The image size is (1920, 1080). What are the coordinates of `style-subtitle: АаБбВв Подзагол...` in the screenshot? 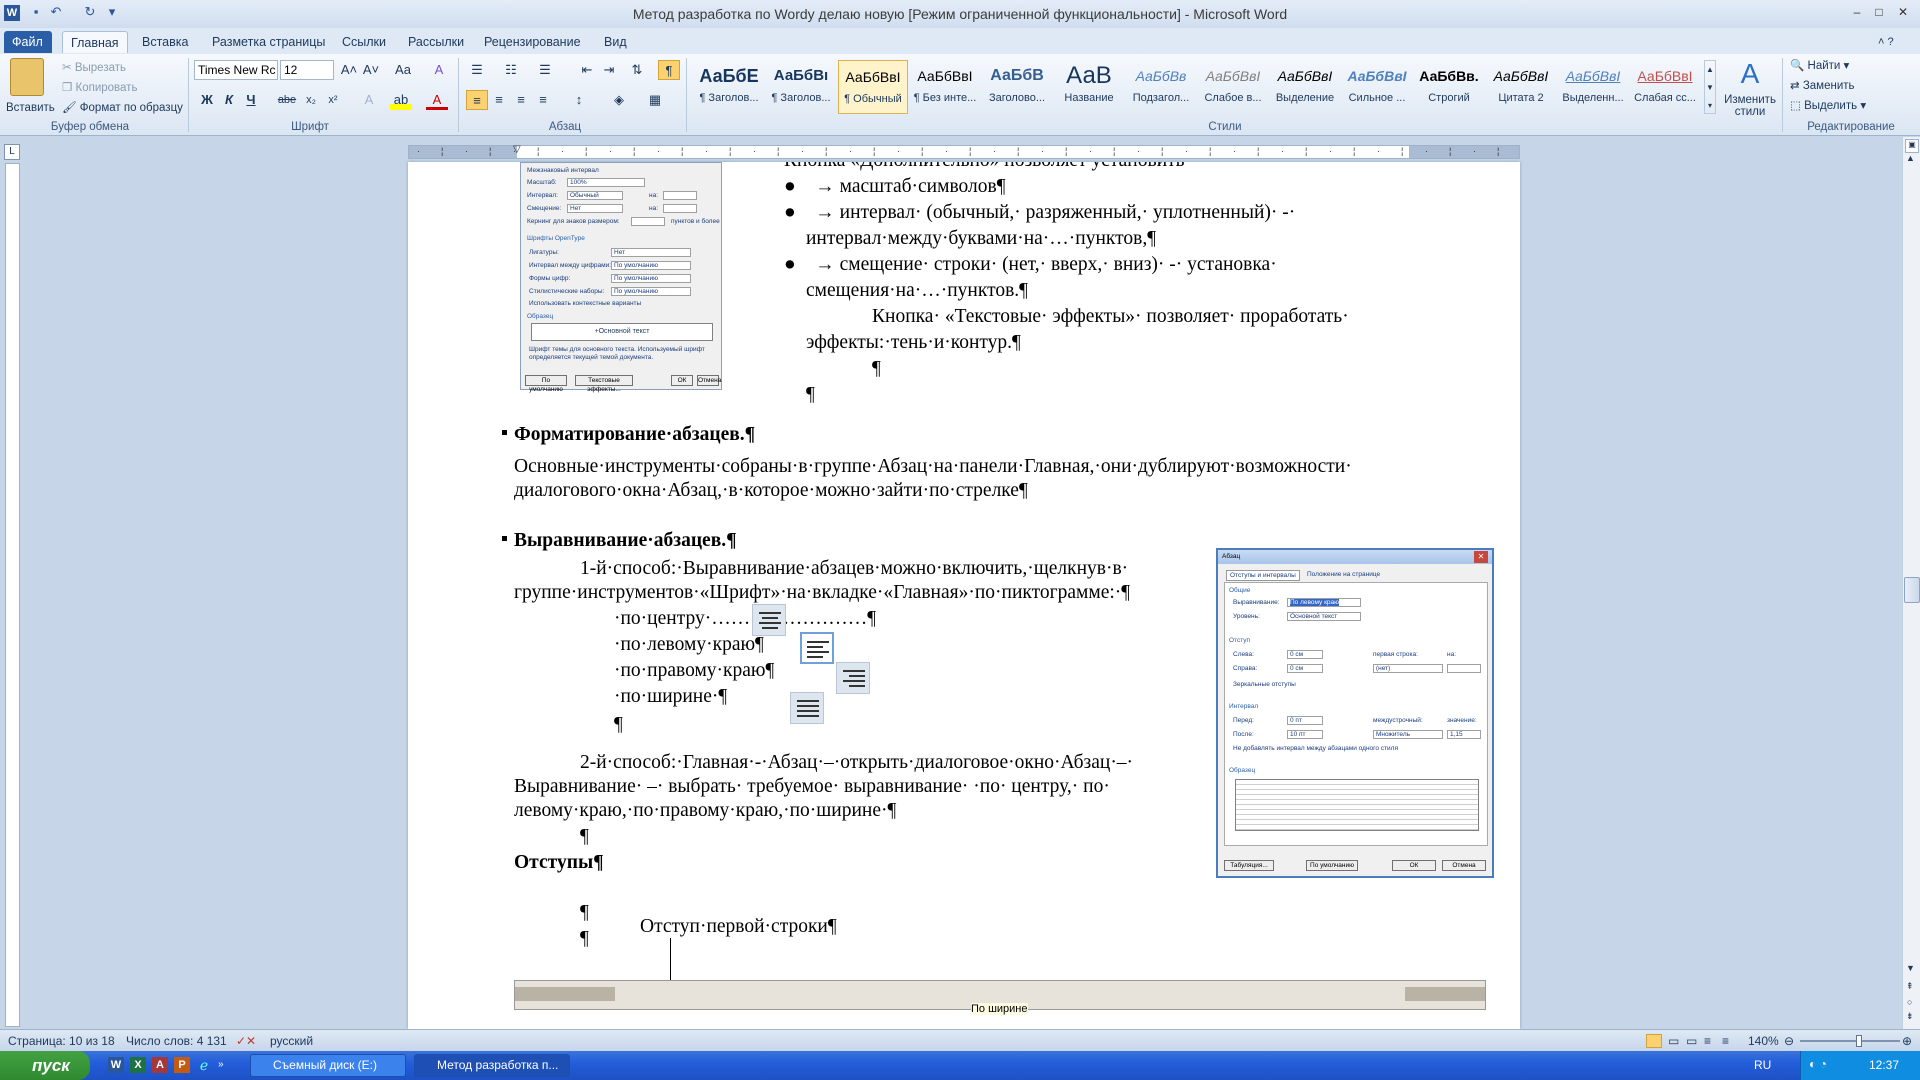 It's located at (1161, 87).